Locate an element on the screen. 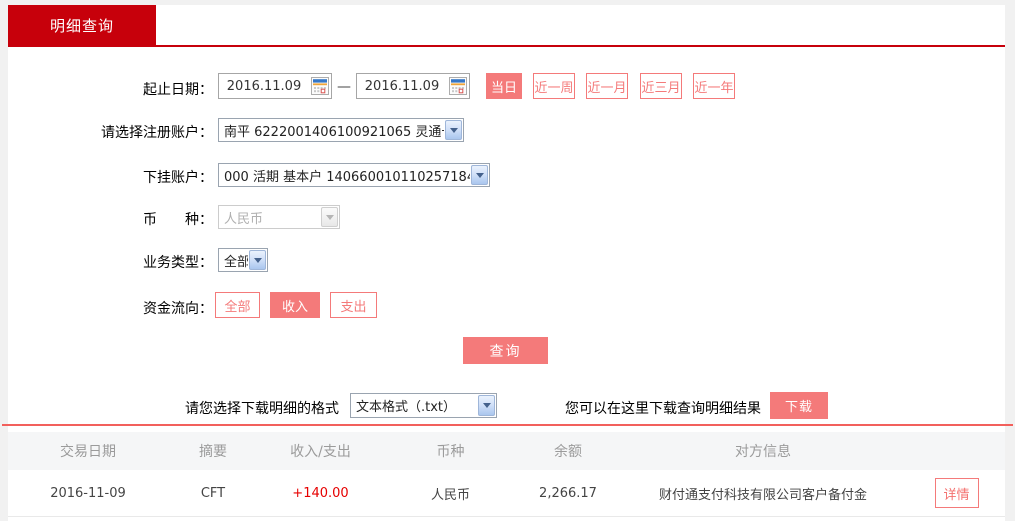 This screenshot has width=1015, height=521. sub-account-select: 000 活期 基本户 1406600101102571848 is located at coordinates (354, 175).